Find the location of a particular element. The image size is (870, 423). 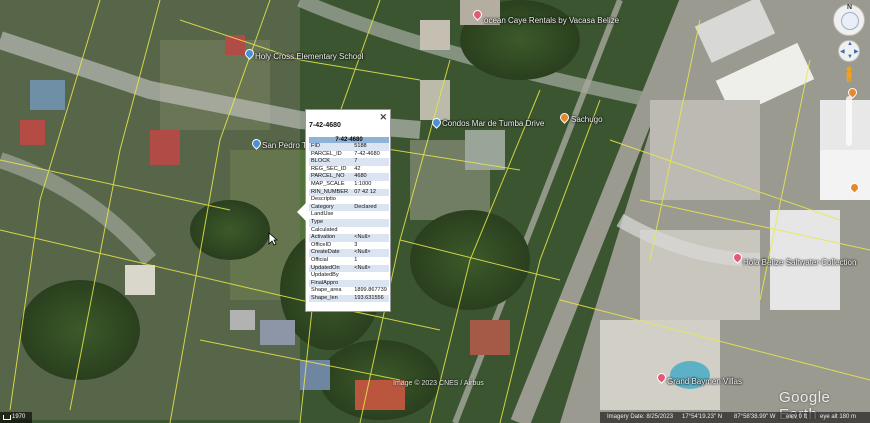

attribute-field: UpdatedOn is located at coordinates (330, 268).